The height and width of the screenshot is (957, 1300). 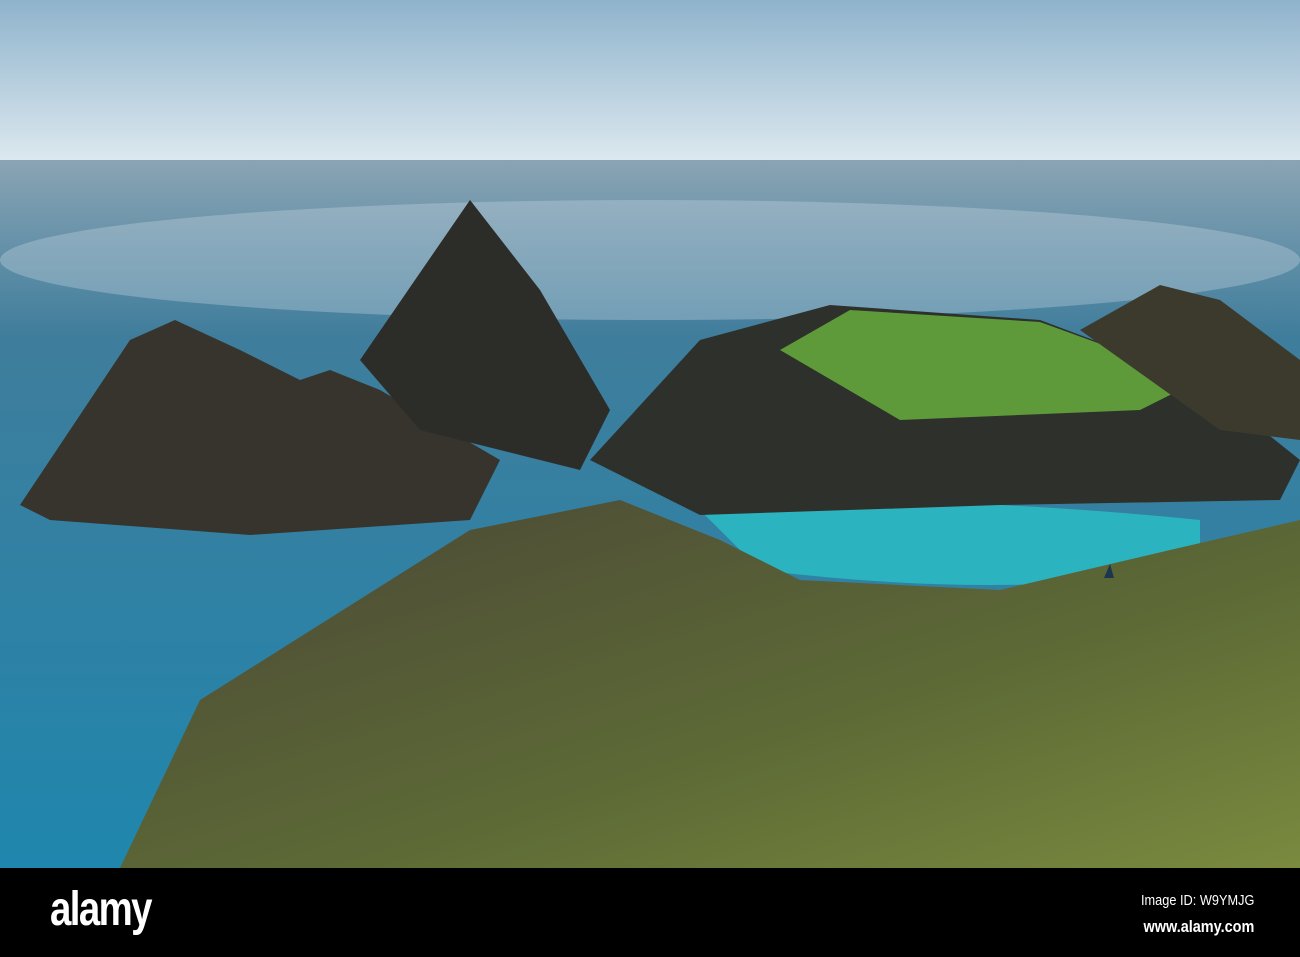 What do you see at coordinates (650, 912) in the screenshot?
I see `watermark-footer: alamy Image ID: W9YMJG www.alamy.com` at bounding box center [650, 912].